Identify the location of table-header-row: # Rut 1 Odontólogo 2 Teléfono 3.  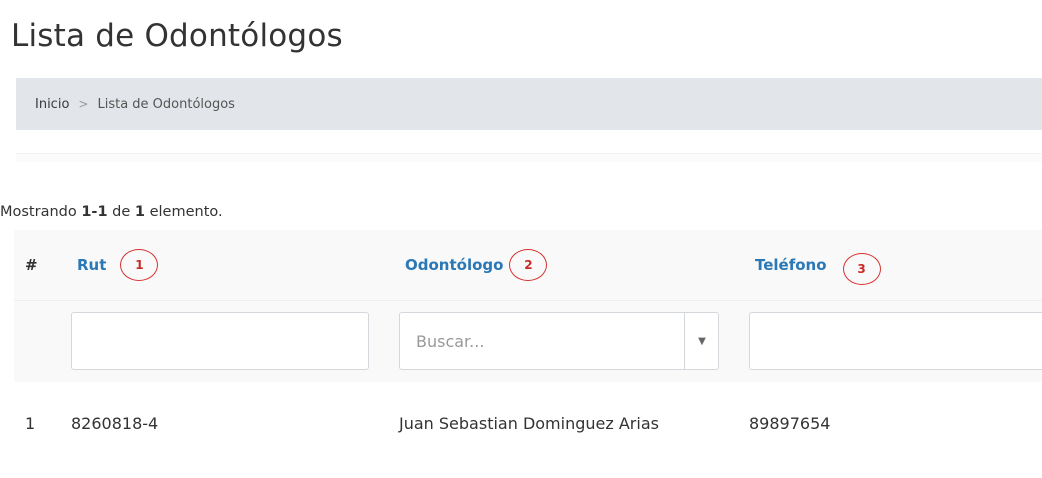
(528, 265).